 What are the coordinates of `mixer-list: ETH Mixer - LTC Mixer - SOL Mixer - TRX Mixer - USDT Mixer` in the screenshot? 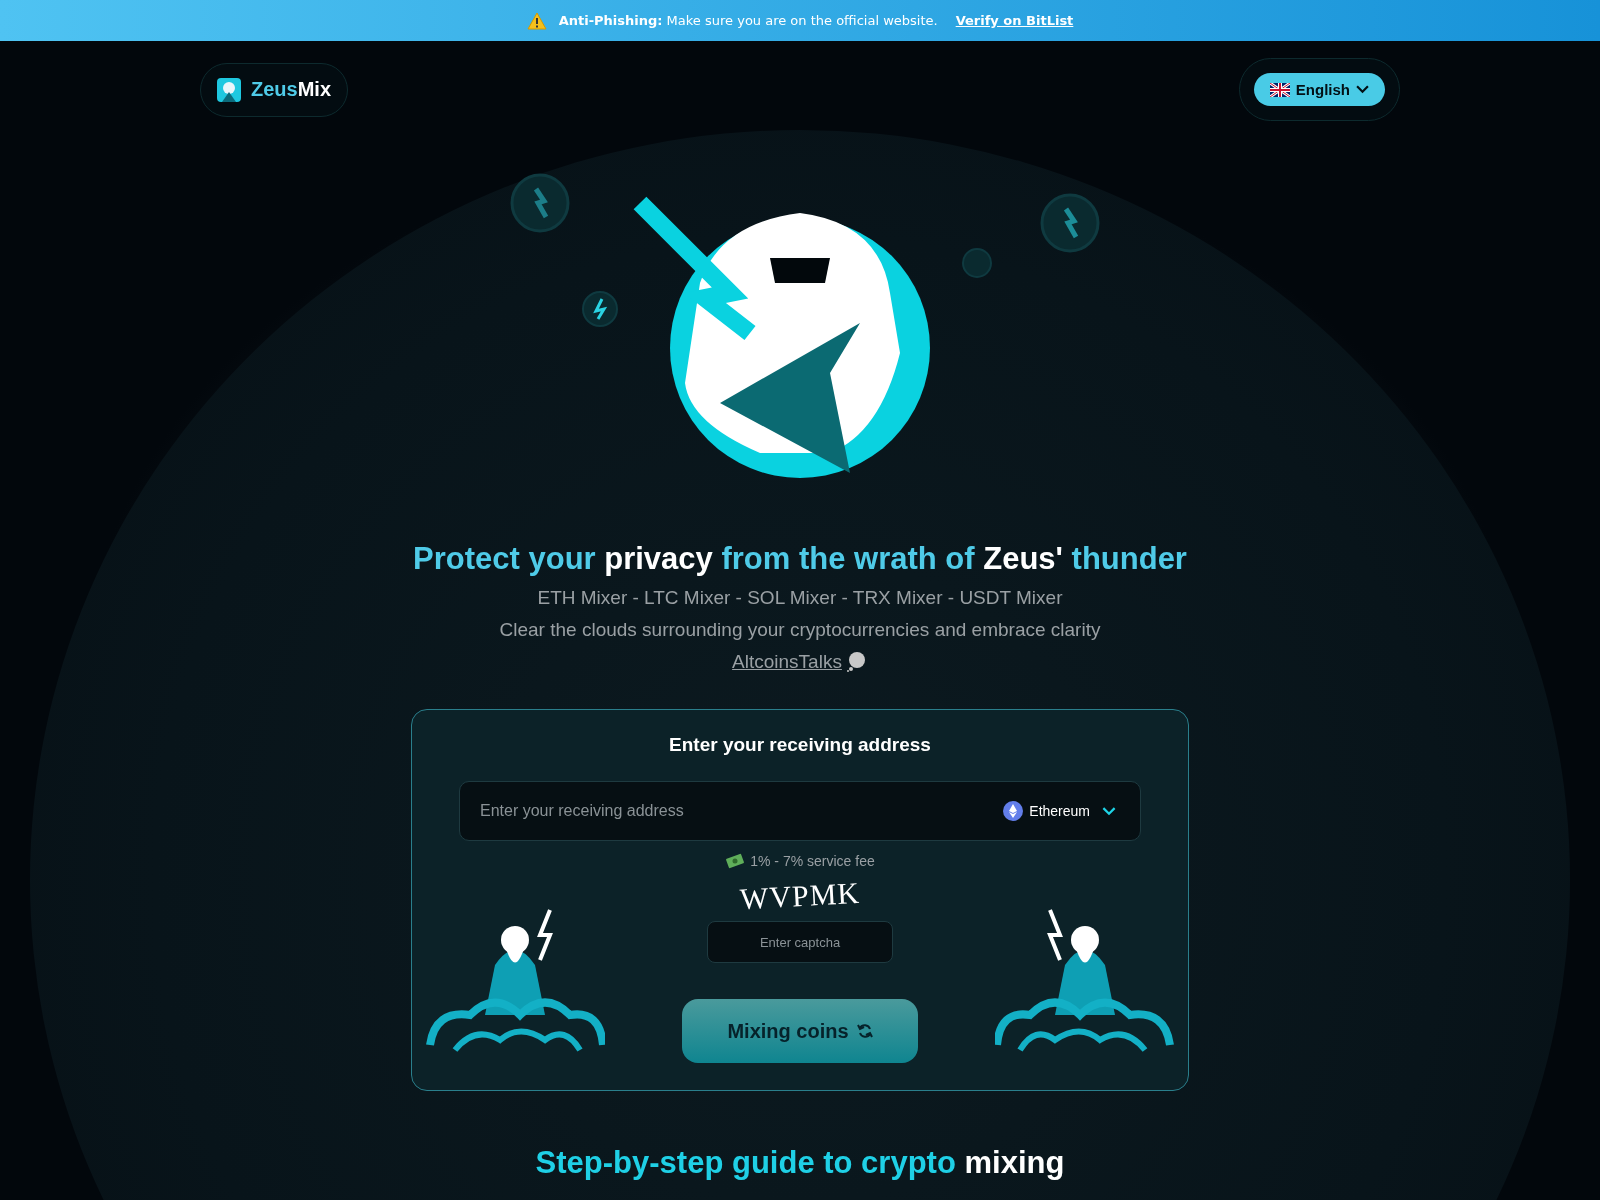 It's located at (800, 598).